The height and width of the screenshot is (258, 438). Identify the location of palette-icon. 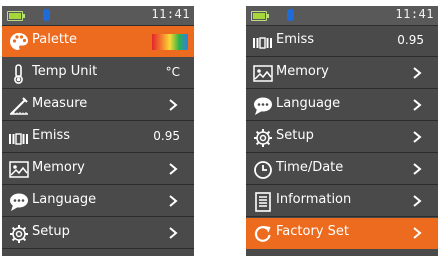
(19, 42).